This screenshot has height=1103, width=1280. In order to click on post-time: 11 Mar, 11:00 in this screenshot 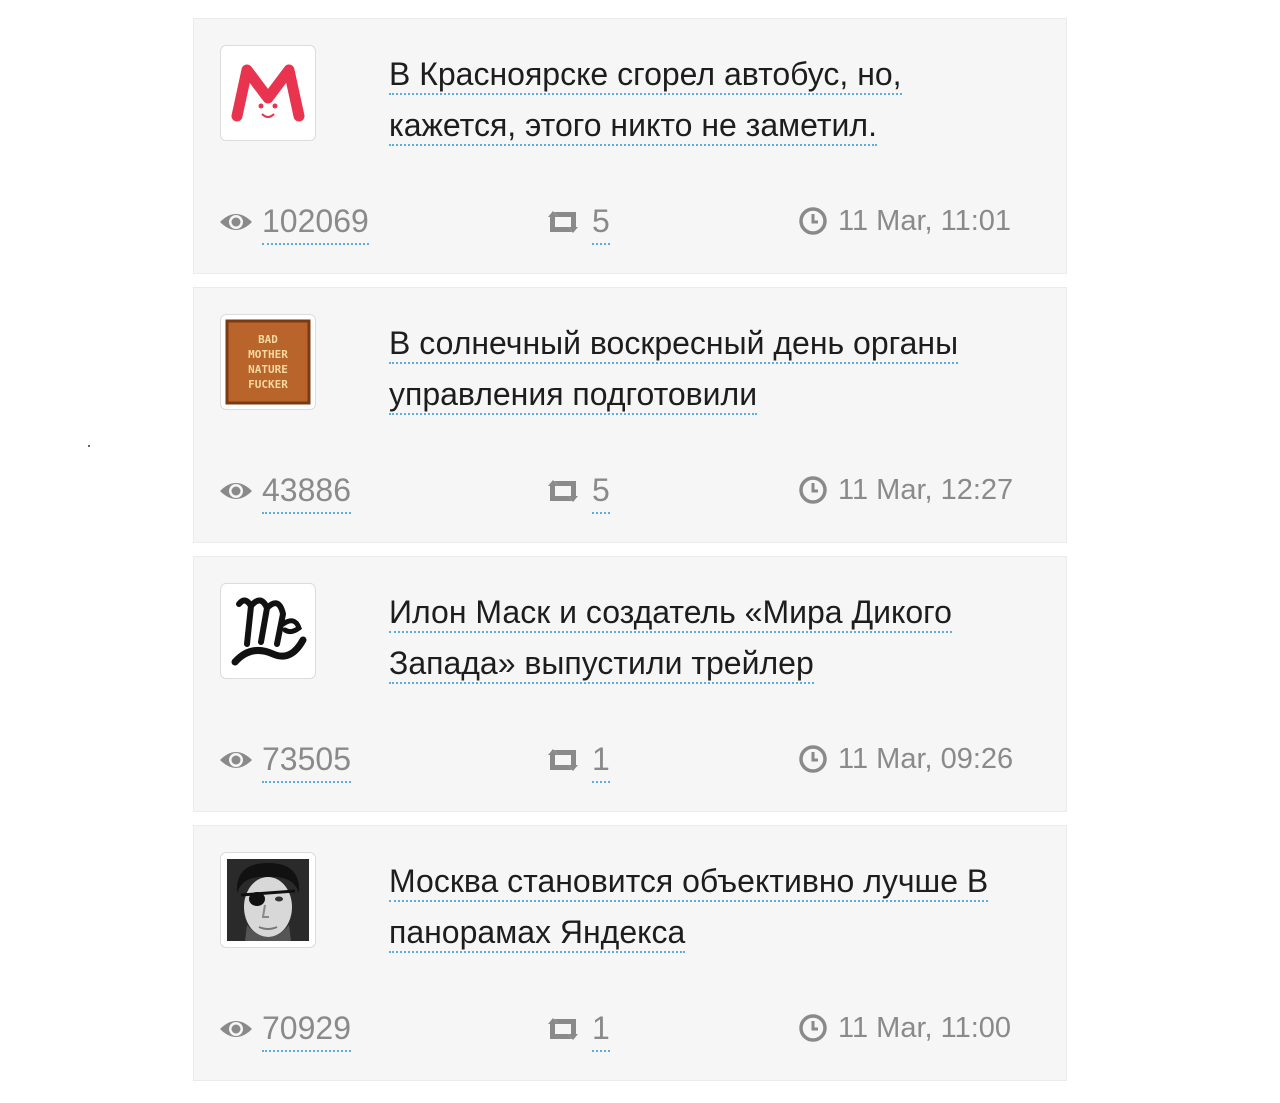, I will do `click(904, 1028)`.